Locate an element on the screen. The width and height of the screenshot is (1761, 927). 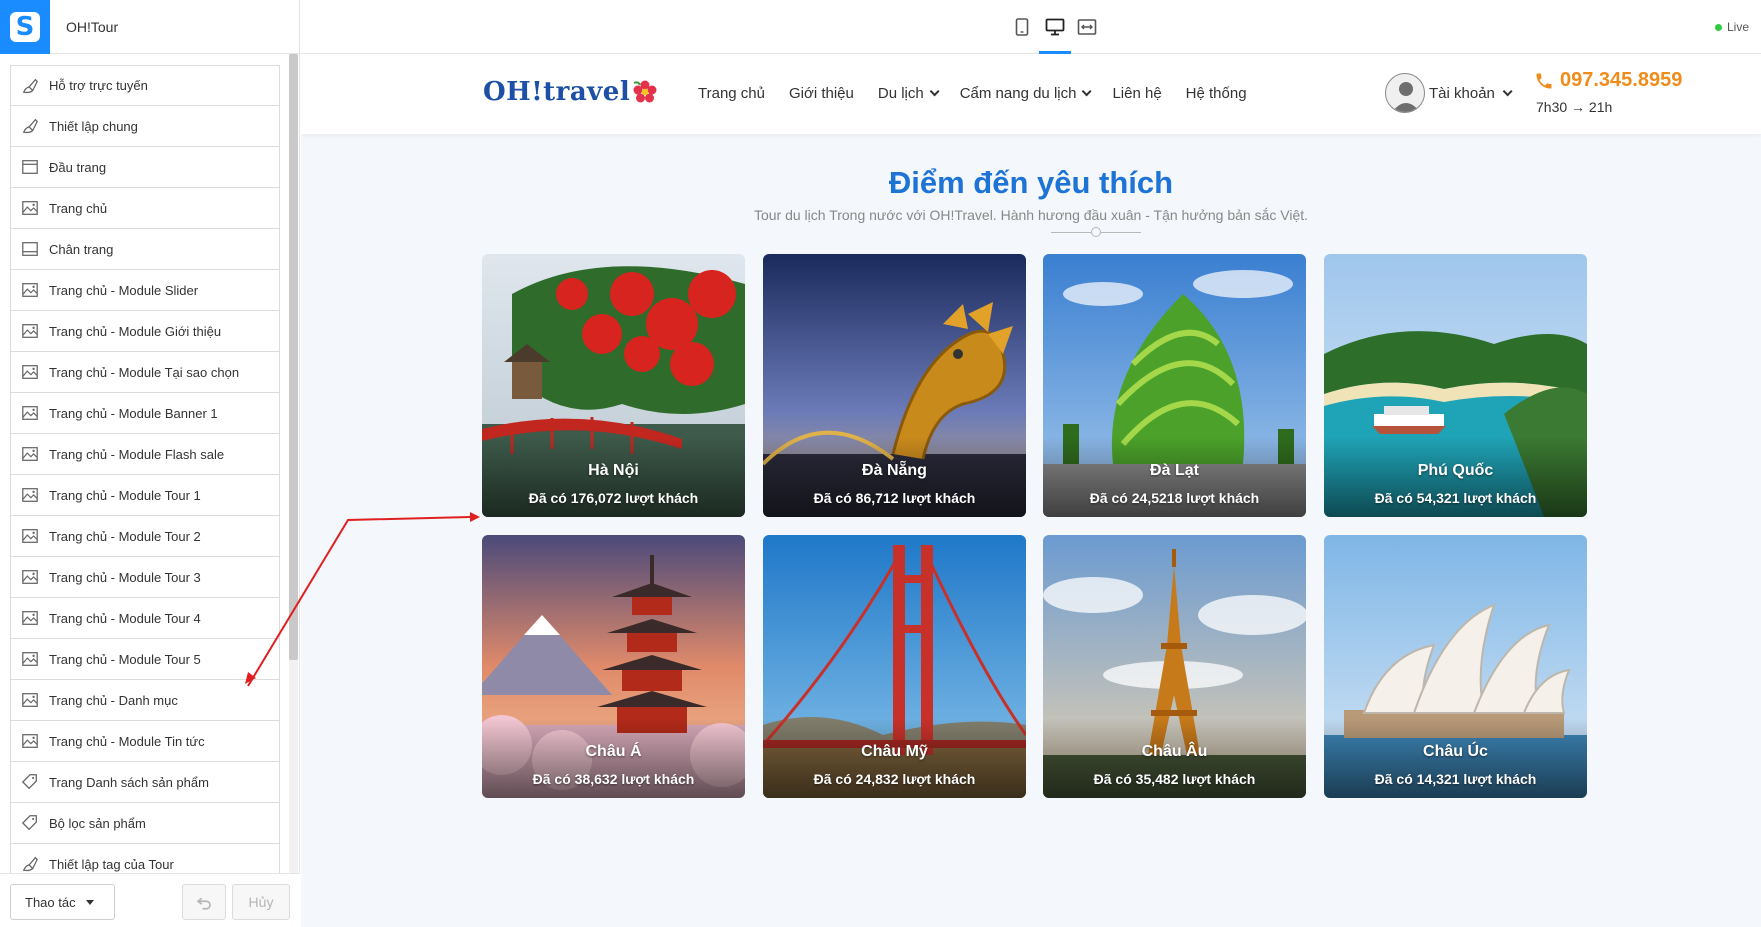
destination-card: Châu Mỹ Đã có 24,832 lượt khách is located at coordinates (894, 666).